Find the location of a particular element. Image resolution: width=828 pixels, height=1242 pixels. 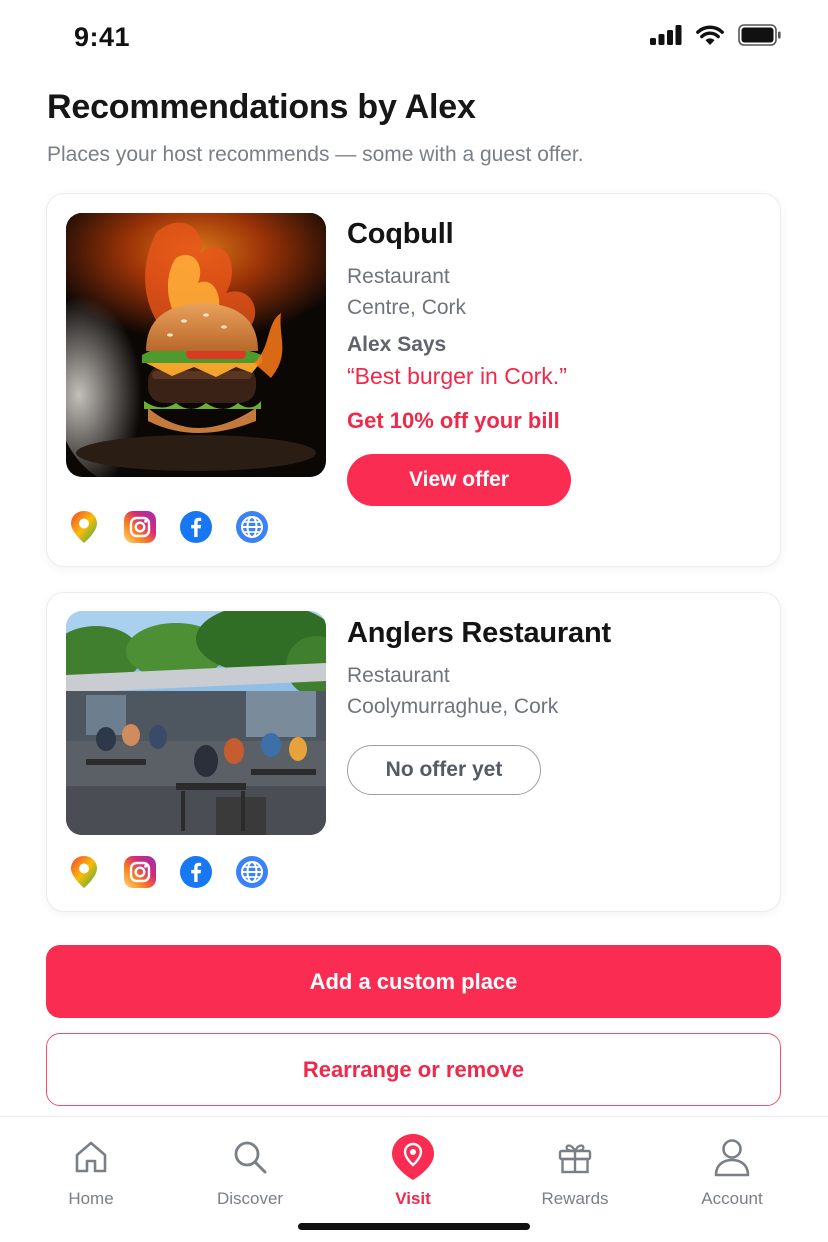

location-pin-icon is located at coordinates (413, 1157).